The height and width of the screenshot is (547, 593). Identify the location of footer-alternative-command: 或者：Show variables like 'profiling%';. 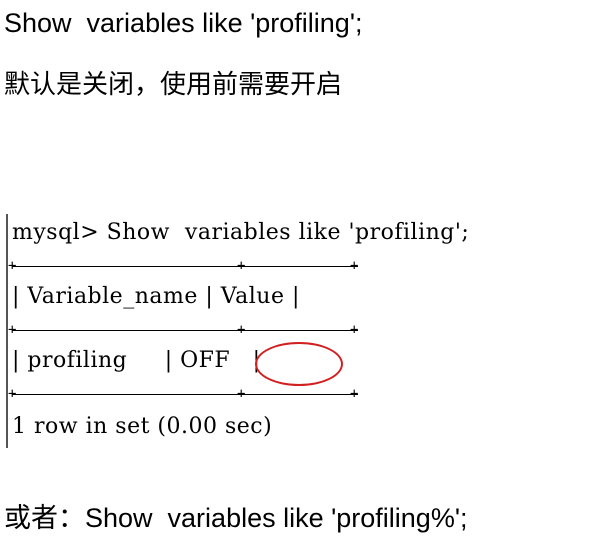
(236, 518).